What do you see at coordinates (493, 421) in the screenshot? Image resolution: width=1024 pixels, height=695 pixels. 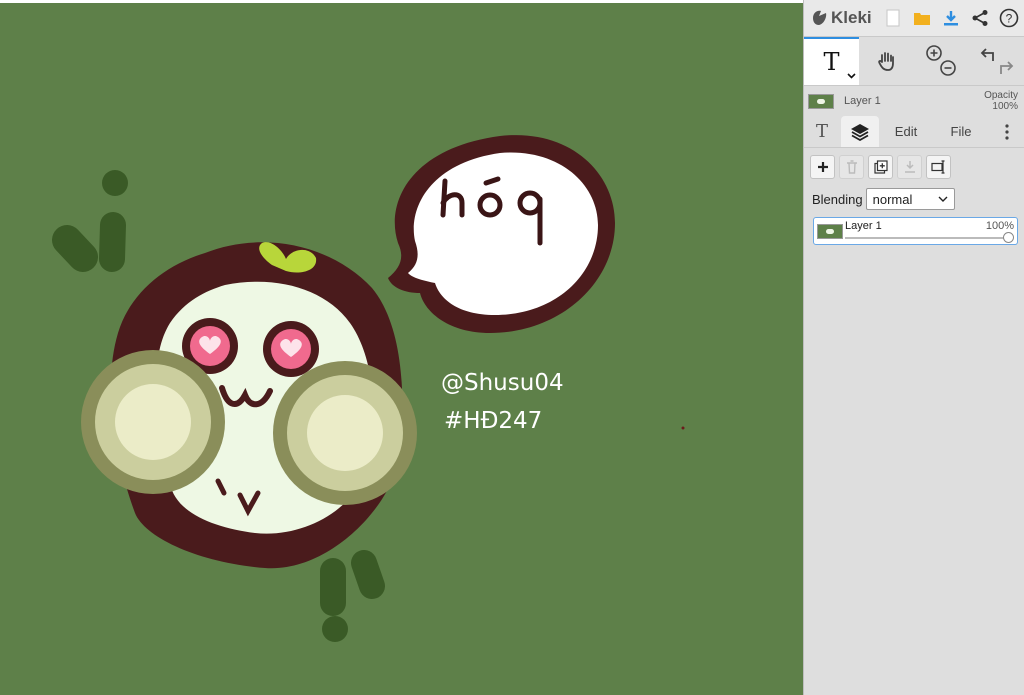 I see `canvas-tag-text: #HĐ247` at bounding box center [493, 421].